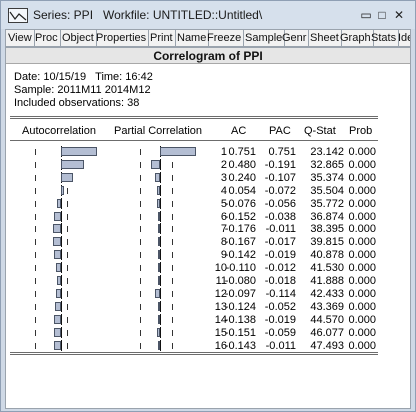 Image resolution: width=416 pixels, height=412 pixels. Describe the element at coordinates (280, 281) in the screenshot. I see `pac-cell: -0.018` at that location.